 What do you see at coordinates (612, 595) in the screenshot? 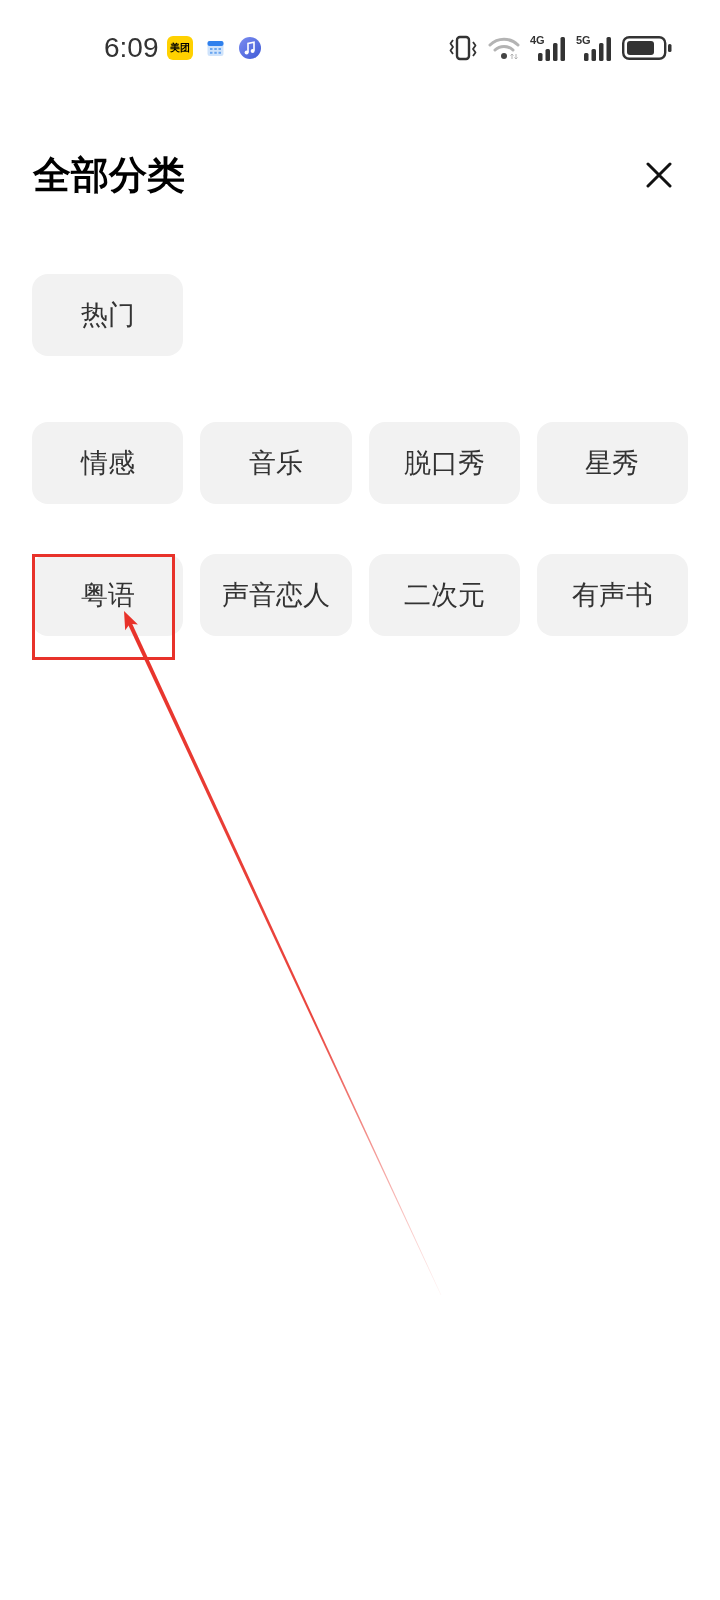
I see `category-chip: 有声书` at bounding box center [612, 595].